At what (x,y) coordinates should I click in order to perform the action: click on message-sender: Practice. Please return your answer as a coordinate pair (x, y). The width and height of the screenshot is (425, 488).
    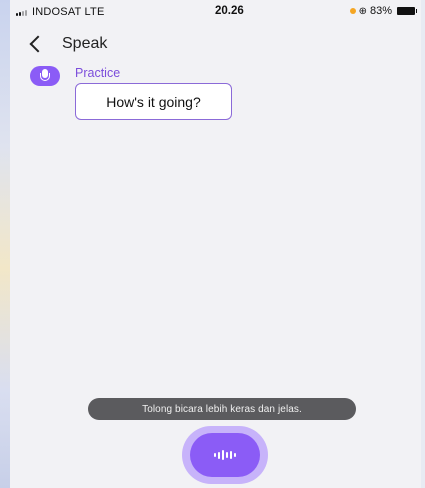
    Looking at the image, I should click on (98, 73).